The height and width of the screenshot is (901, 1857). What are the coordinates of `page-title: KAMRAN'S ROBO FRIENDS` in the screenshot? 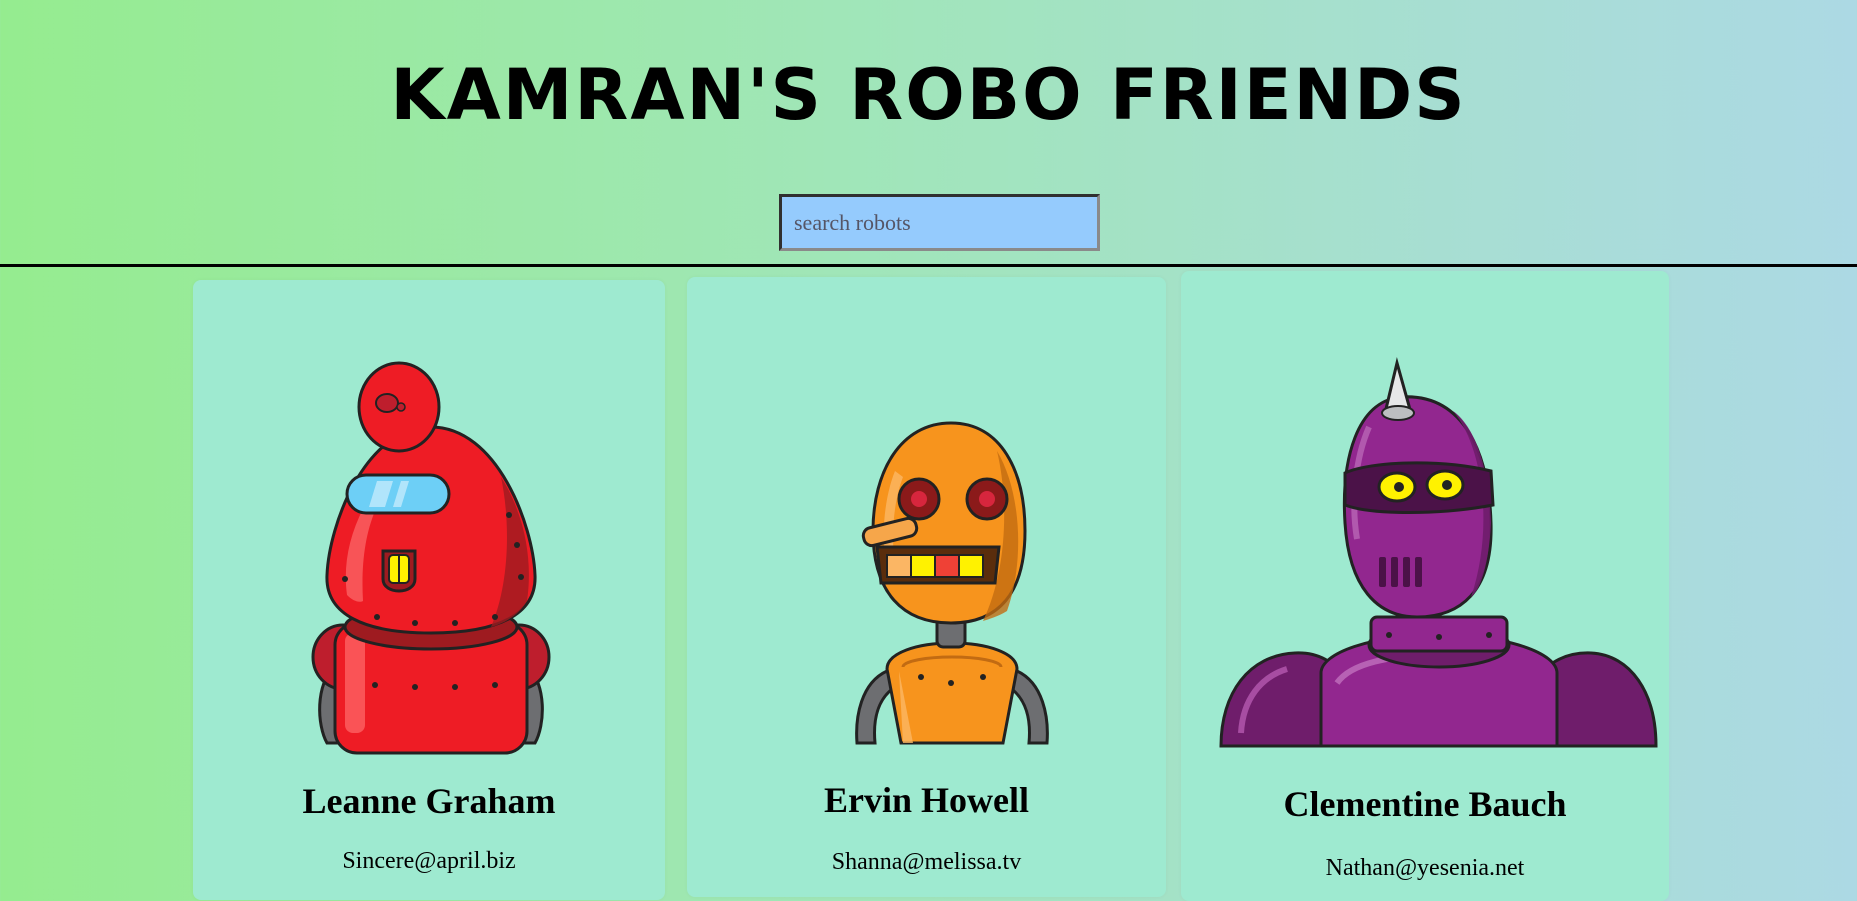 It's located at (928, 95).